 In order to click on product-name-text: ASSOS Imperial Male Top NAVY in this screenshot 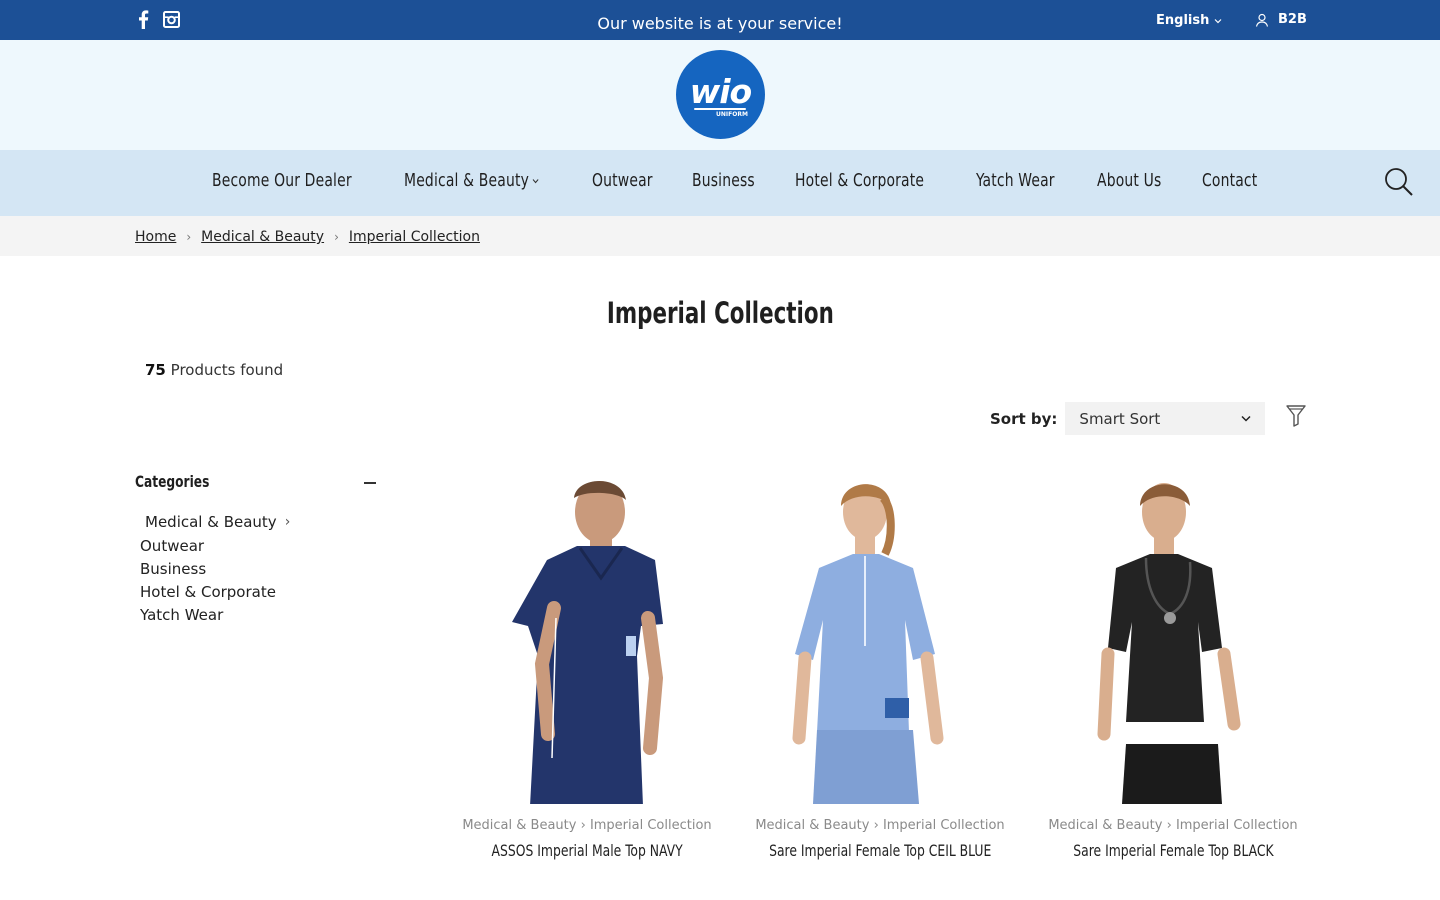, I will do `click(587, 850)`.